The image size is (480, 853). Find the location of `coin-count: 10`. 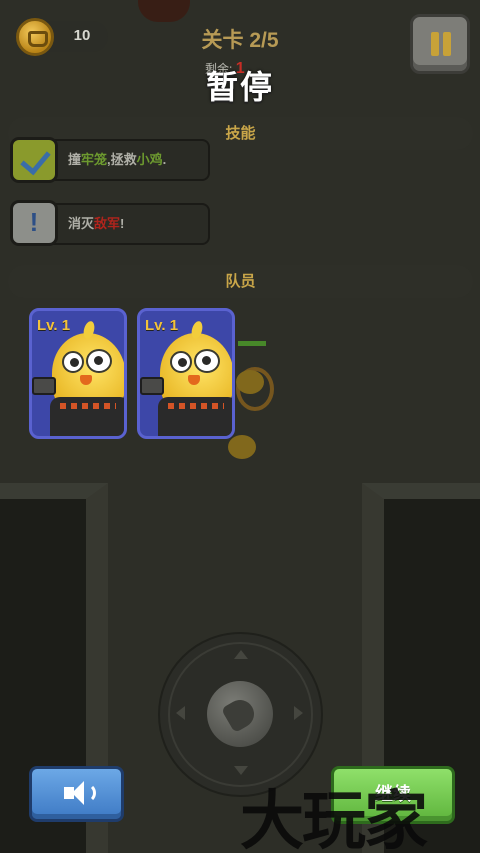

coin-count: 10 is located at coordinates (82, 35).